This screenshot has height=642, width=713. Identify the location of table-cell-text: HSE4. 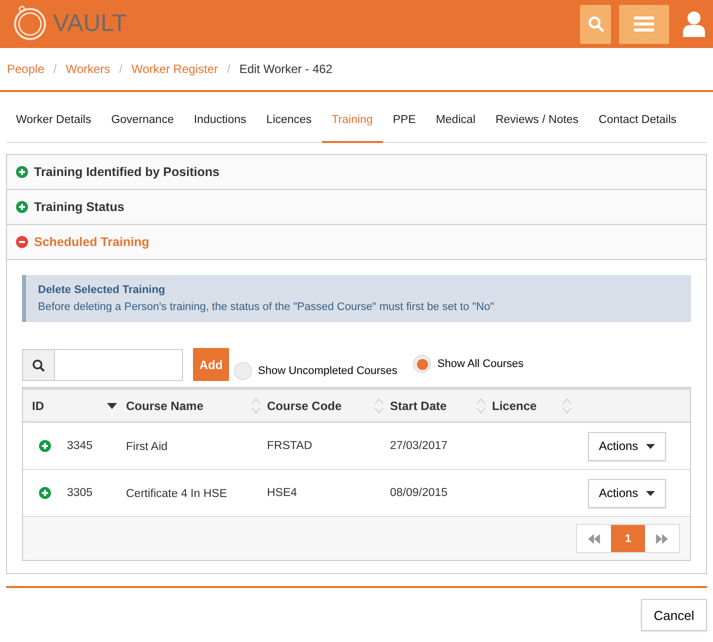
(282, 493).